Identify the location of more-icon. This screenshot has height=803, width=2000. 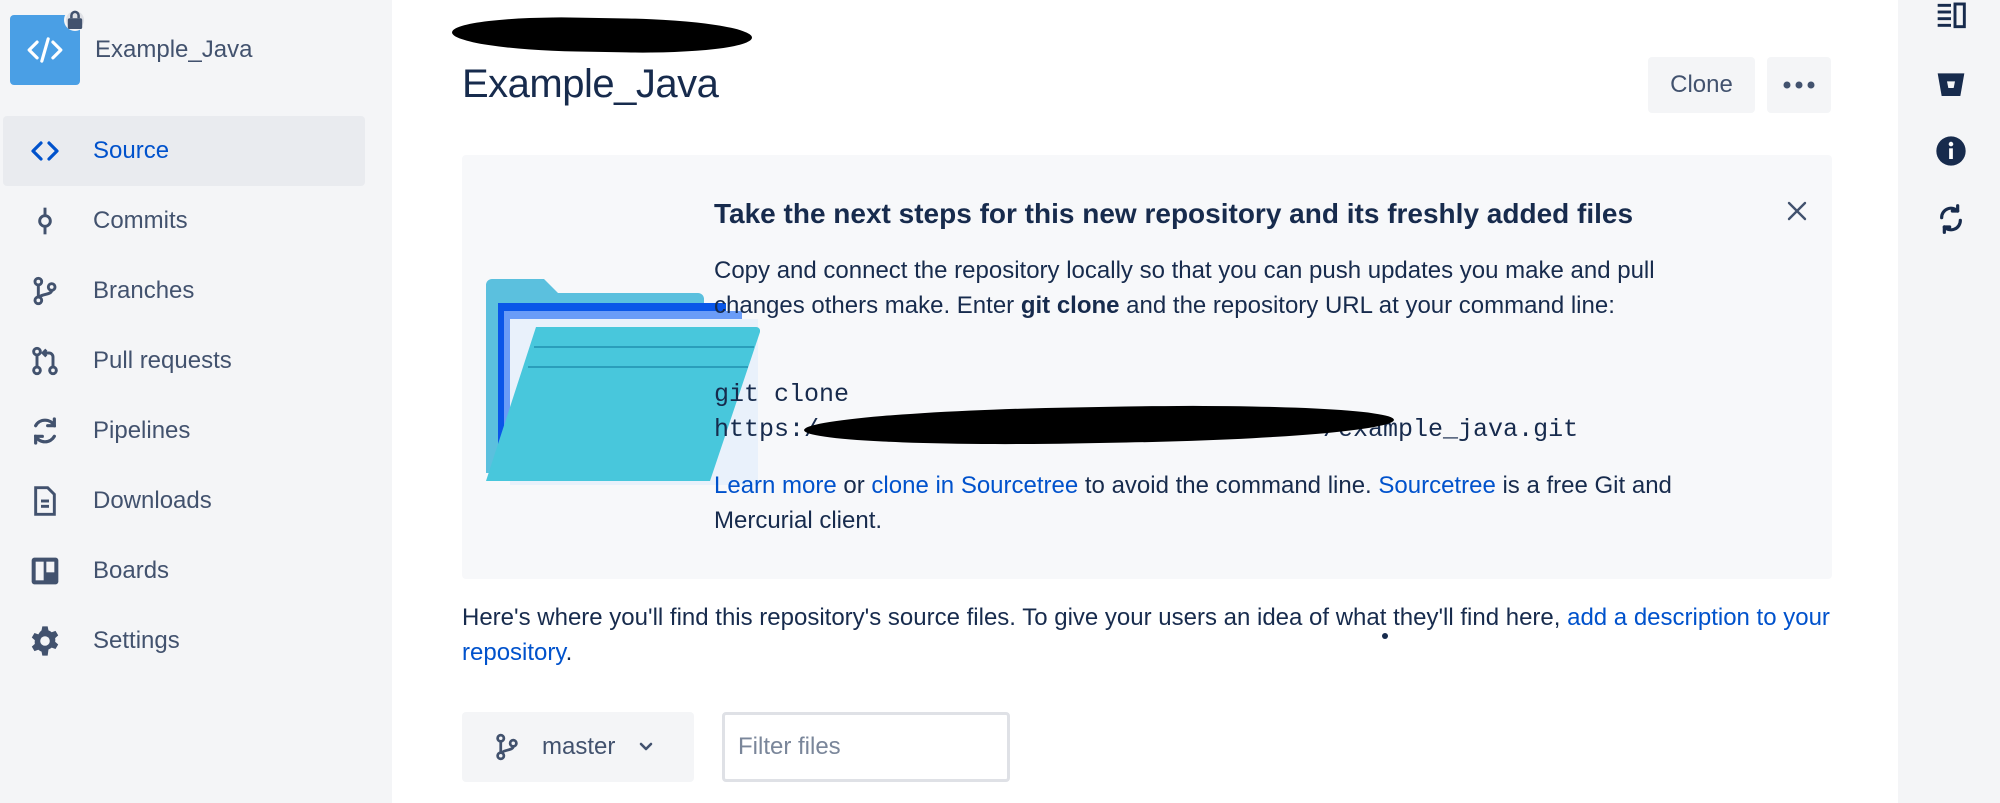
(1799, 85).